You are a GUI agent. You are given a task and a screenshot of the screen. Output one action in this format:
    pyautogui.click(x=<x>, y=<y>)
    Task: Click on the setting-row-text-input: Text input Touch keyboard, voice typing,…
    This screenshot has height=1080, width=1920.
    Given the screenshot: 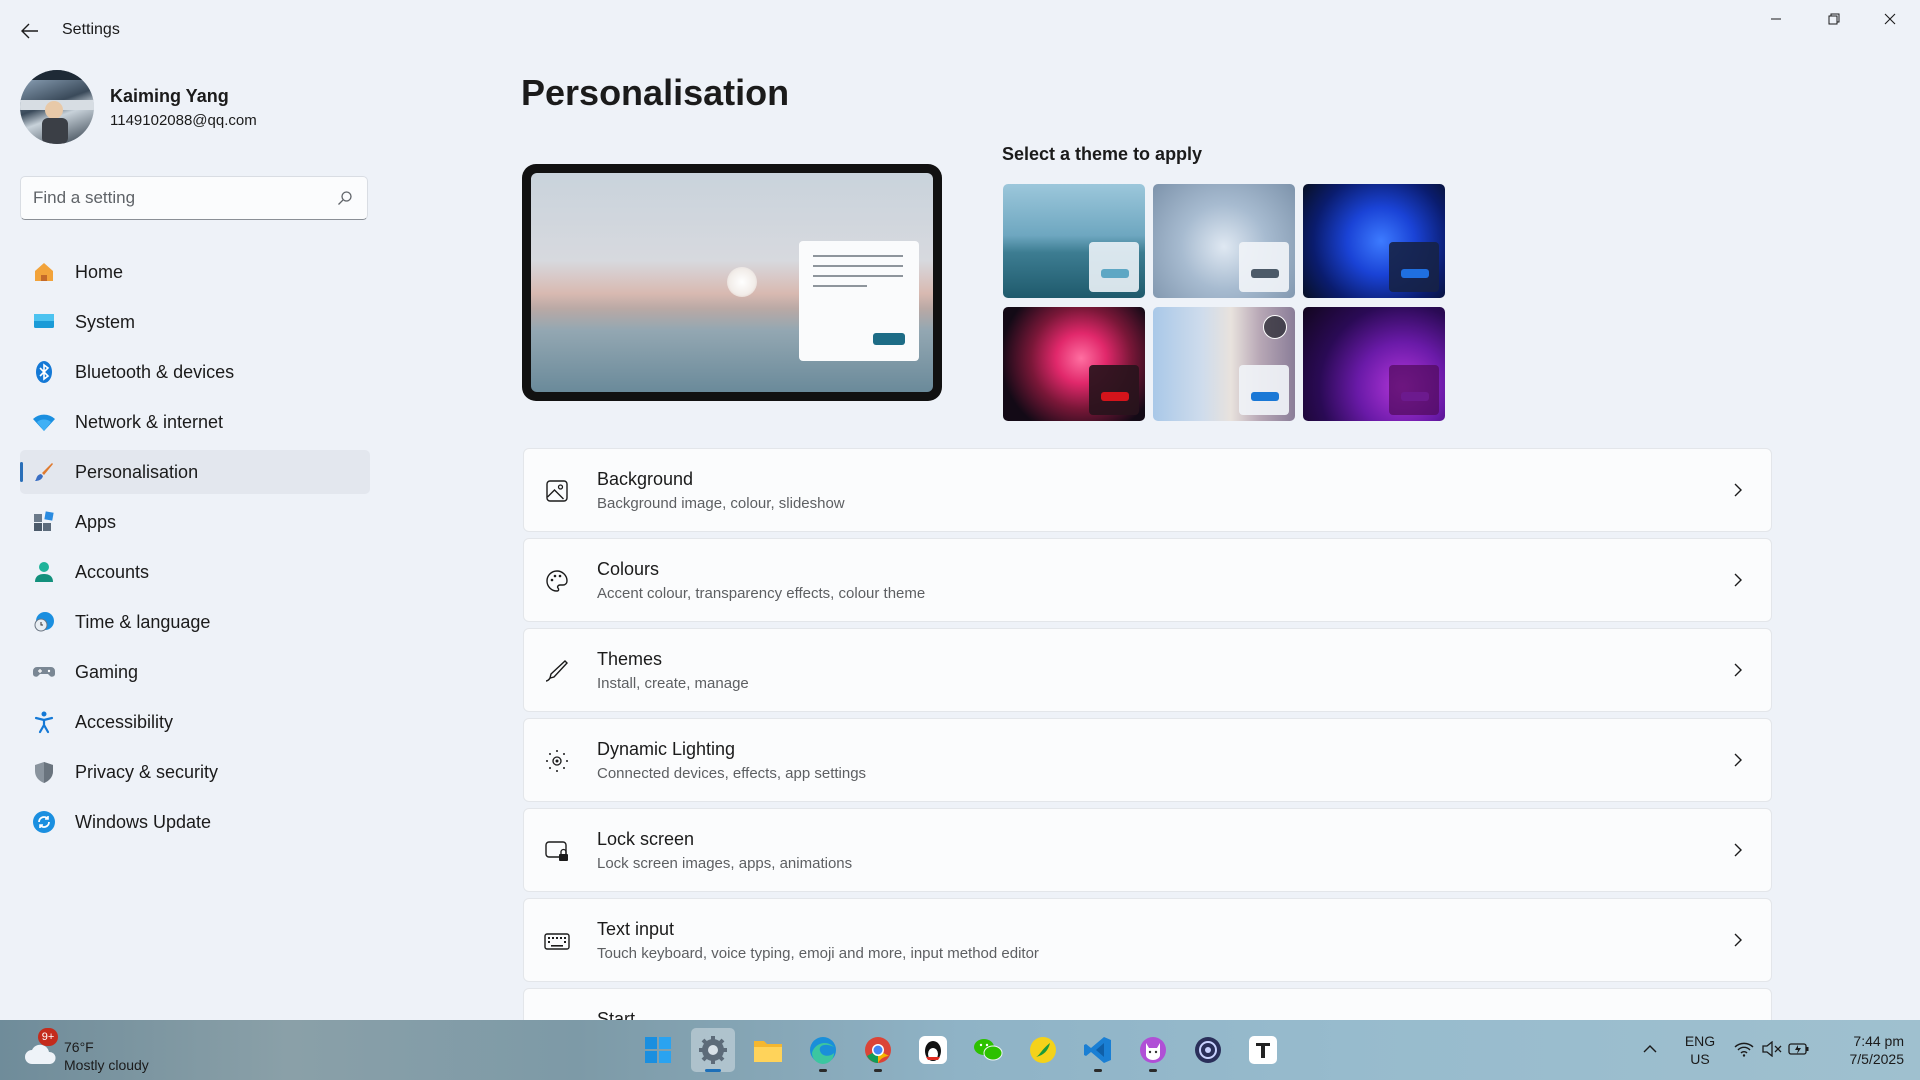 What is the action you would take?
    pyautogui.click(x=1147, y=940)
    